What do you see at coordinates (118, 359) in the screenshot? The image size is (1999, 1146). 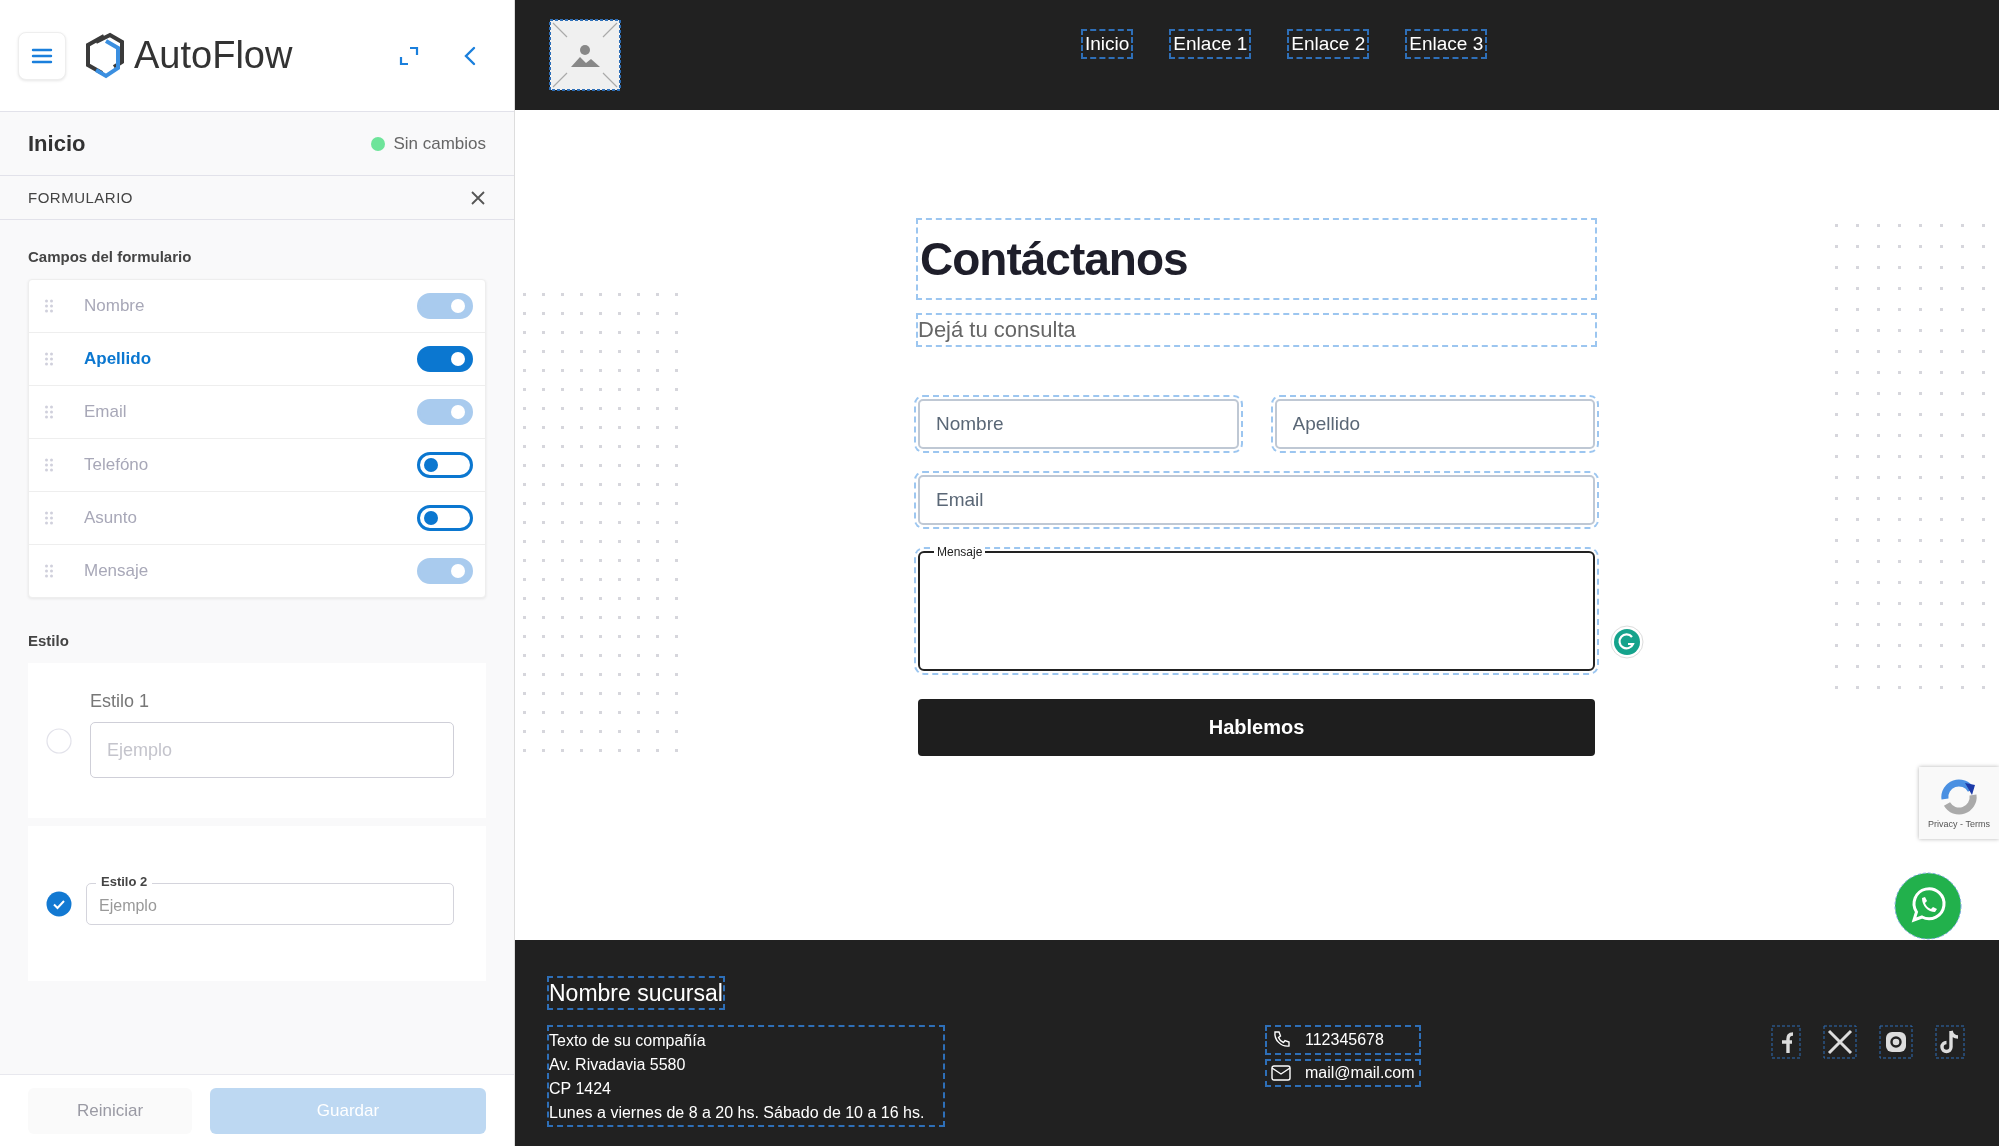 I see `field-label: Apellido` at bounding box center [118, 359].